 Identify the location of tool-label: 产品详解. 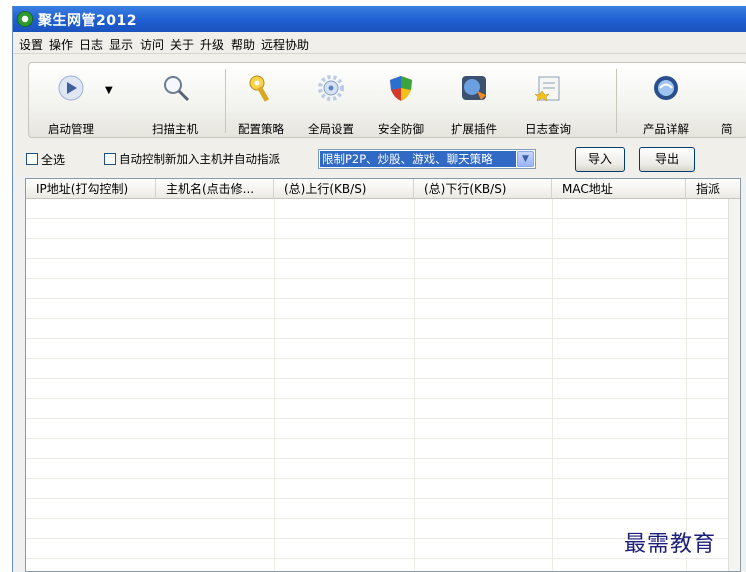
(666, 129).